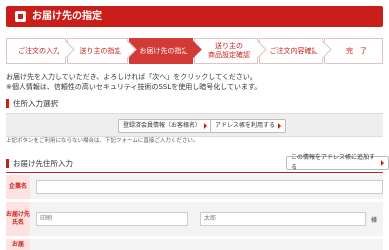 The image size is (389, 250). What do you see at coordinates (194, 172) in the screenshot?
I see `divider` at bounding box center [194, 172].